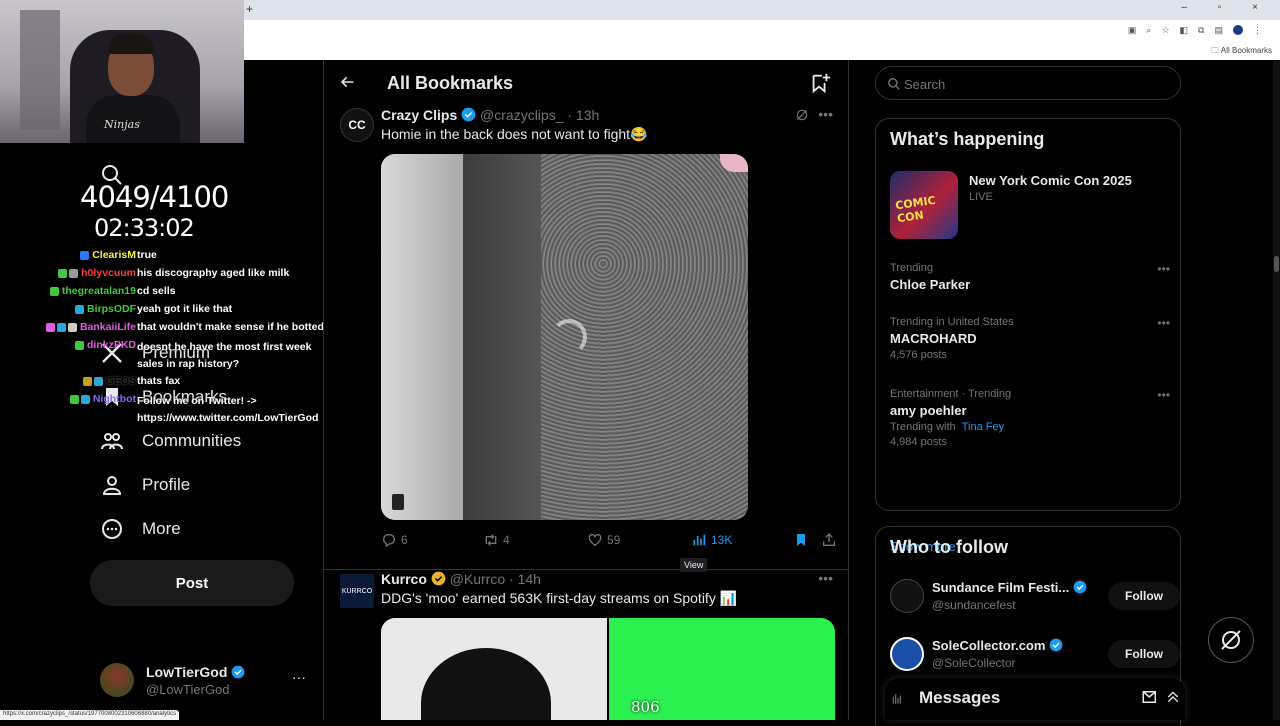  I want to click on tweet-author-name: Crazy Clips, so click(419, 115).